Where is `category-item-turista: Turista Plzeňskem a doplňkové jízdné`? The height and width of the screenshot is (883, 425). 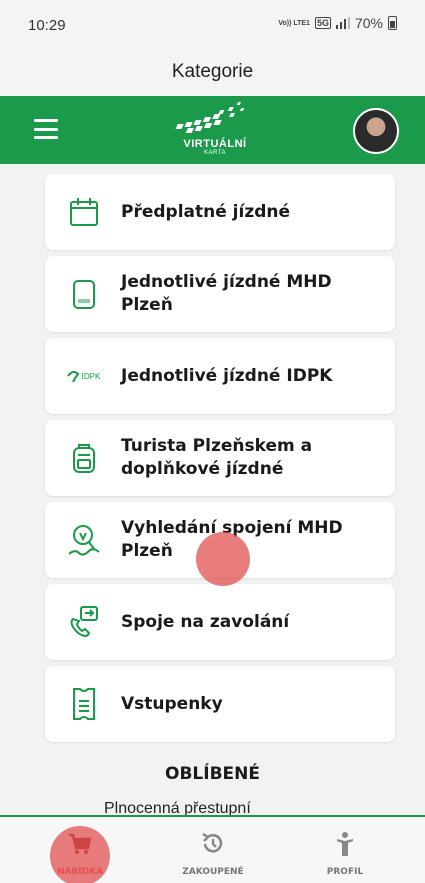 category-item-turista: Turista Plzeňskem a doplňkové jízdné is located at coordinates (220, 458).